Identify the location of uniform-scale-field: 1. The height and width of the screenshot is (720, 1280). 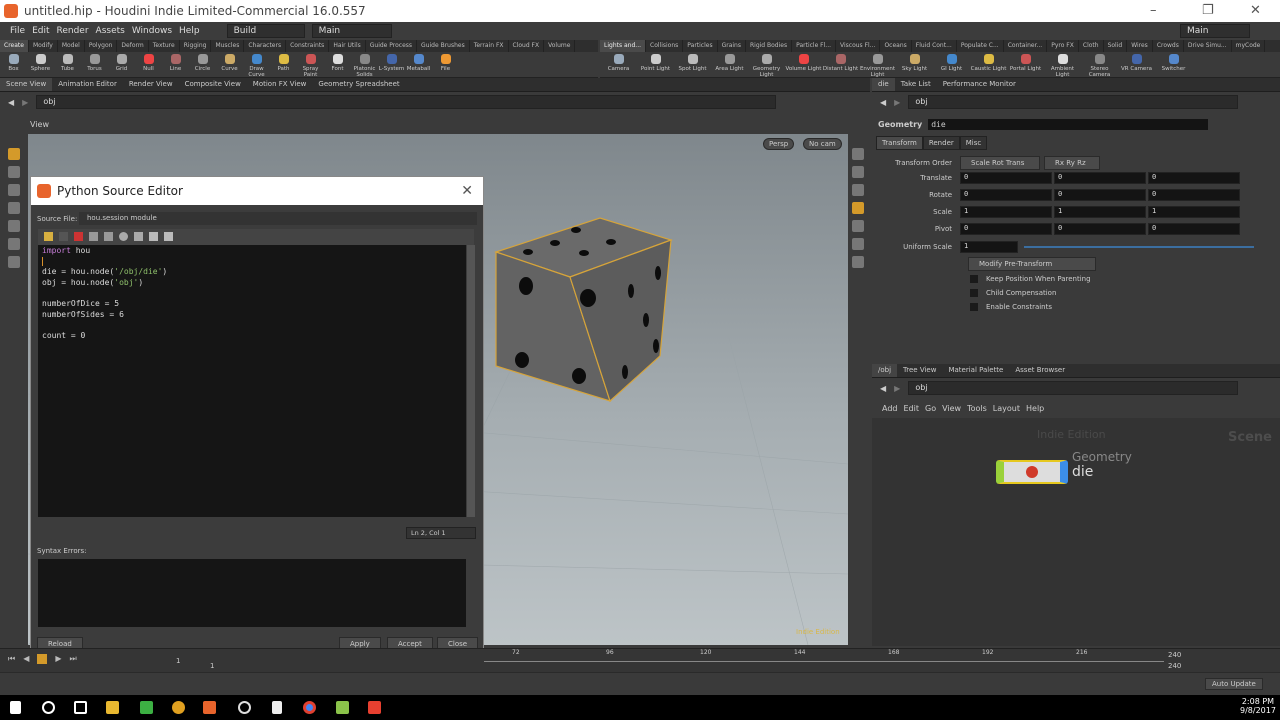
(989, 247).